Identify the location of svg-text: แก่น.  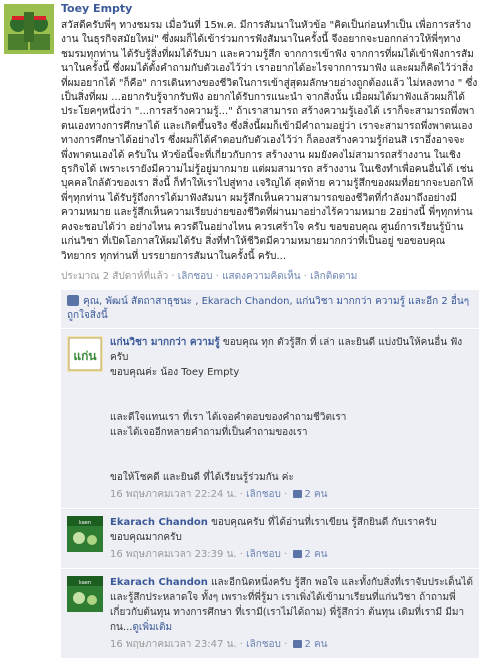
(85, 356).